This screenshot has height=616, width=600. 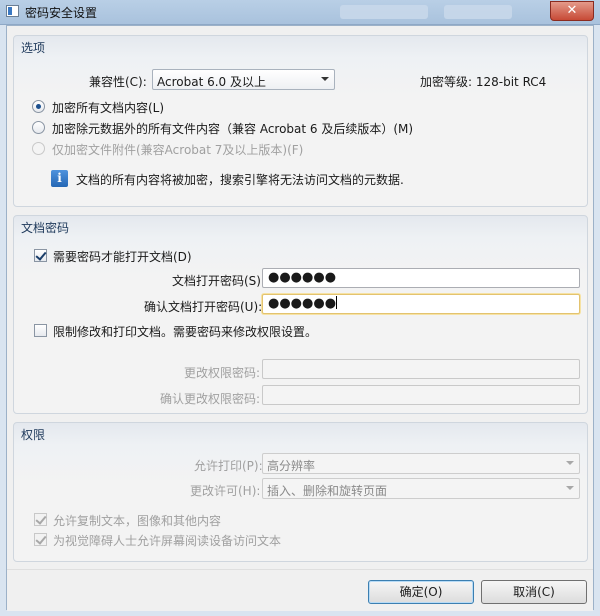 I want to click on perm-password-input, so click(x=421, y=369).